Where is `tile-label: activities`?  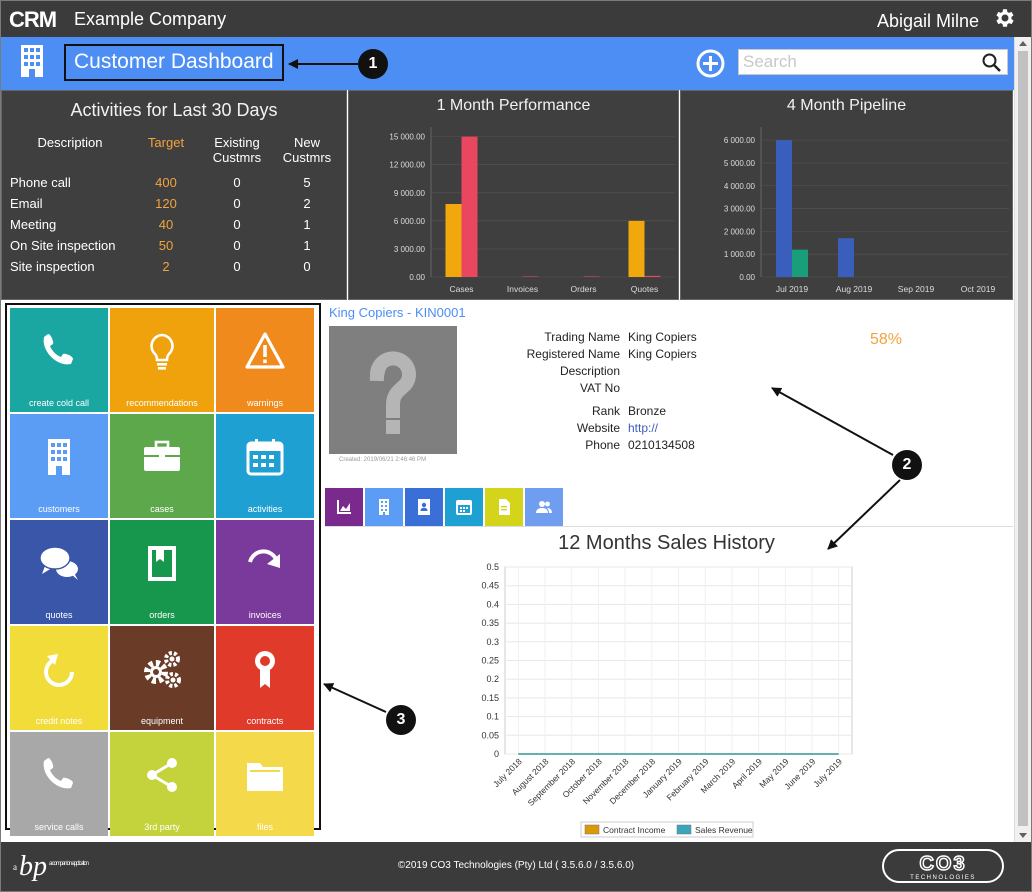
tile-label: activities is located at coordinates (265, 509).